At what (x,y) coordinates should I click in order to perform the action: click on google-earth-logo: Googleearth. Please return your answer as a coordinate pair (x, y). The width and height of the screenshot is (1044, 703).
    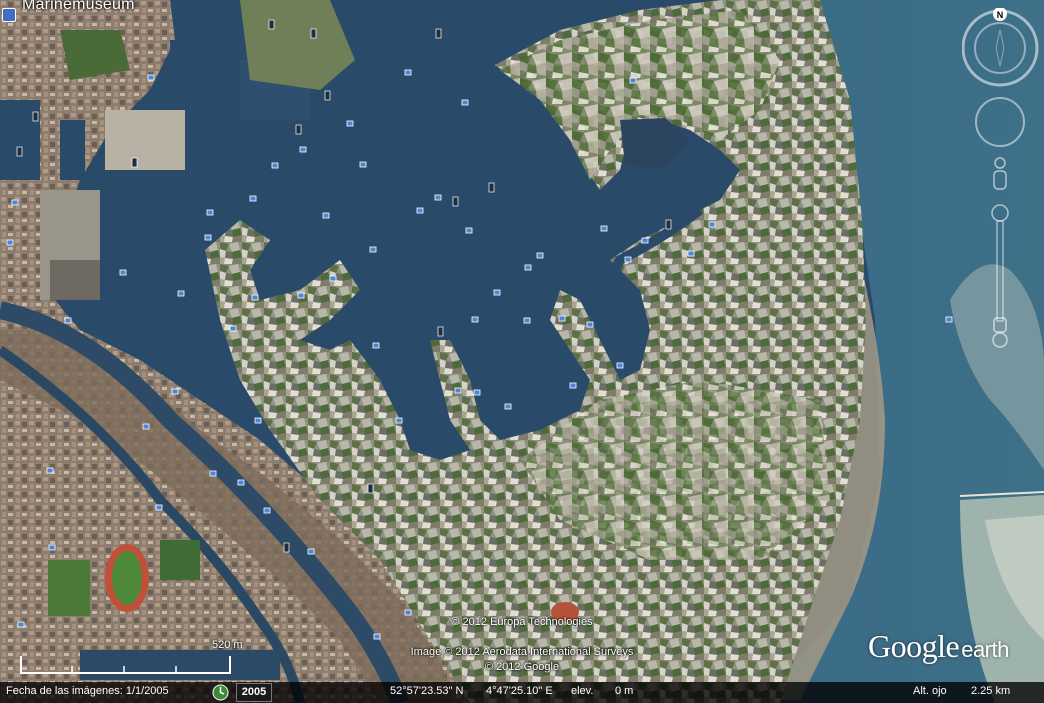
    Looking at the image, I should click on (938, 646).